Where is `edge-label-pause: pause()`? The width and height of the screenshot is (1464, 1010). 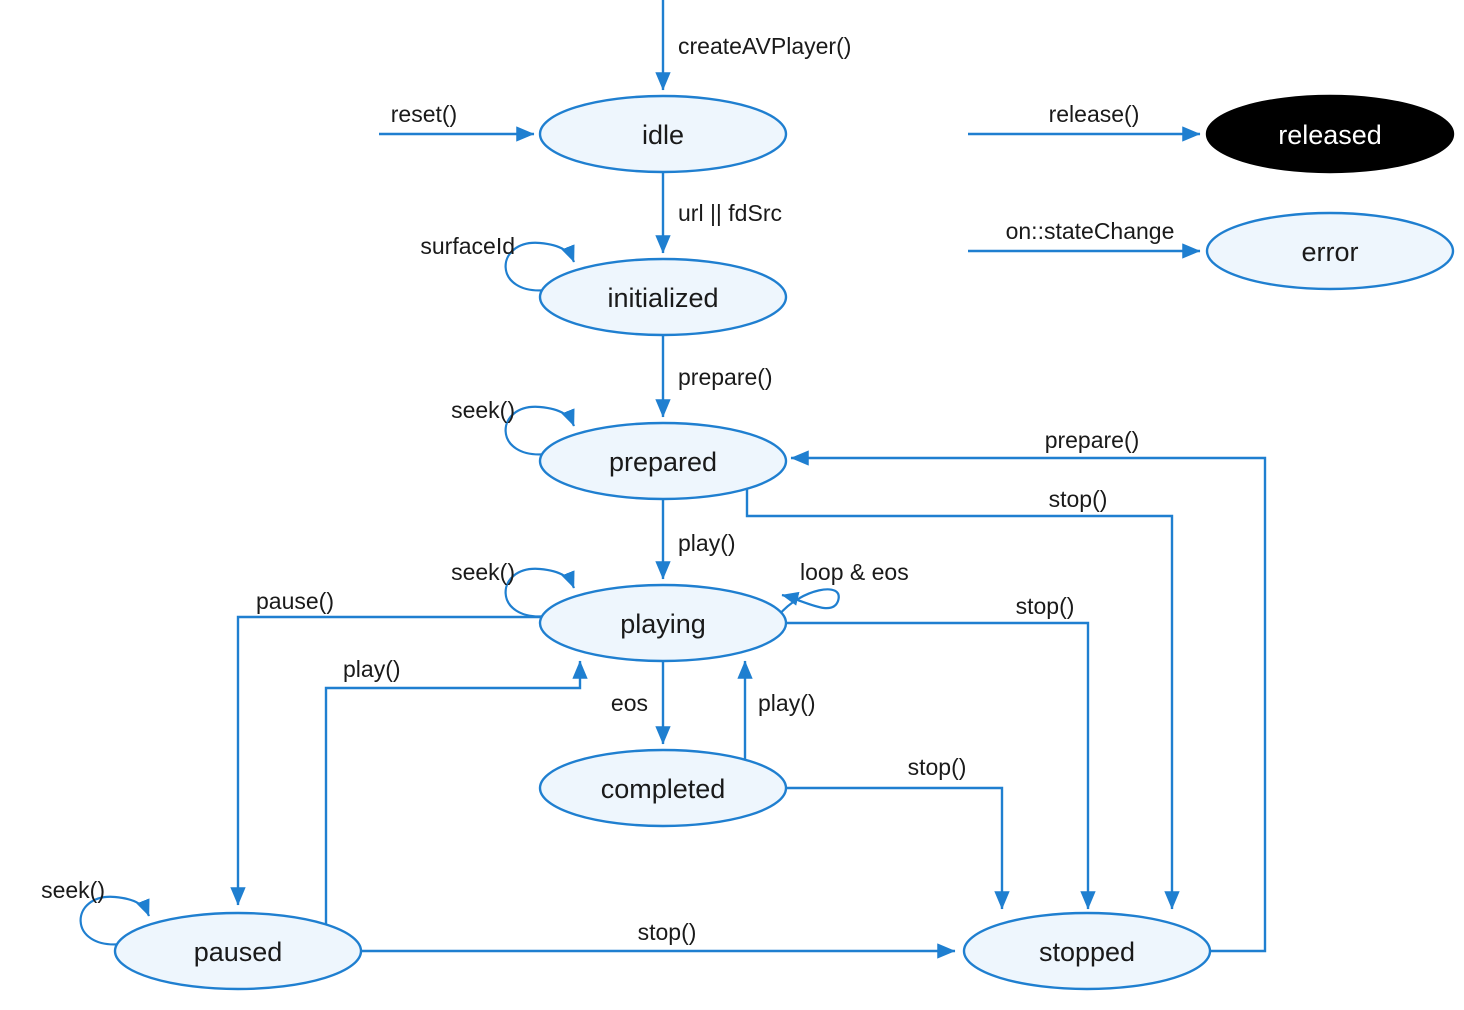
edge-label-pause: pause() is located at coordinates (295, 601).